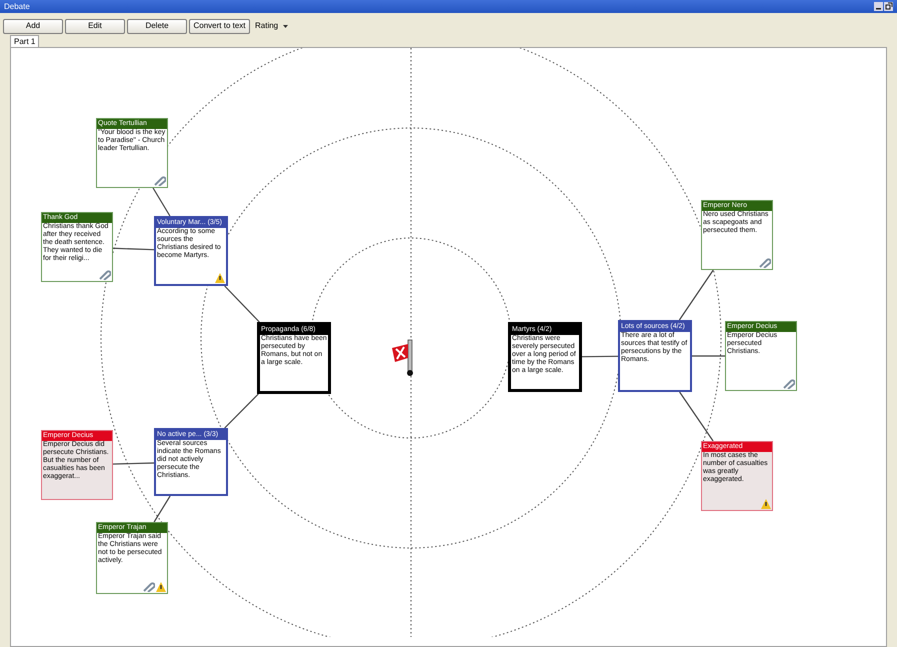  I want to click on toolbar-button: Convert to text, so click(219, 26).